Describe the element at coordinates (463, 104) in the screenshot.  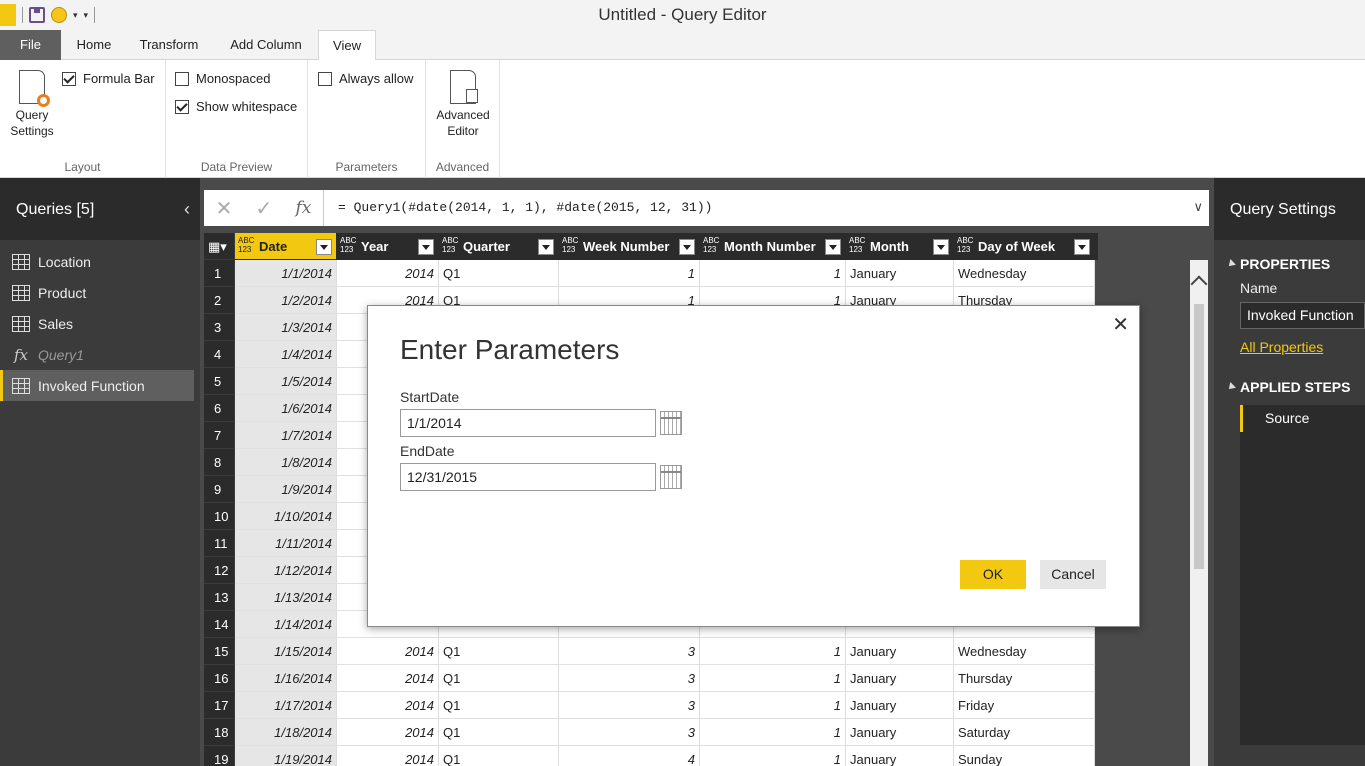
I see `advanced-editor-button: Advanced Editor` at that location.